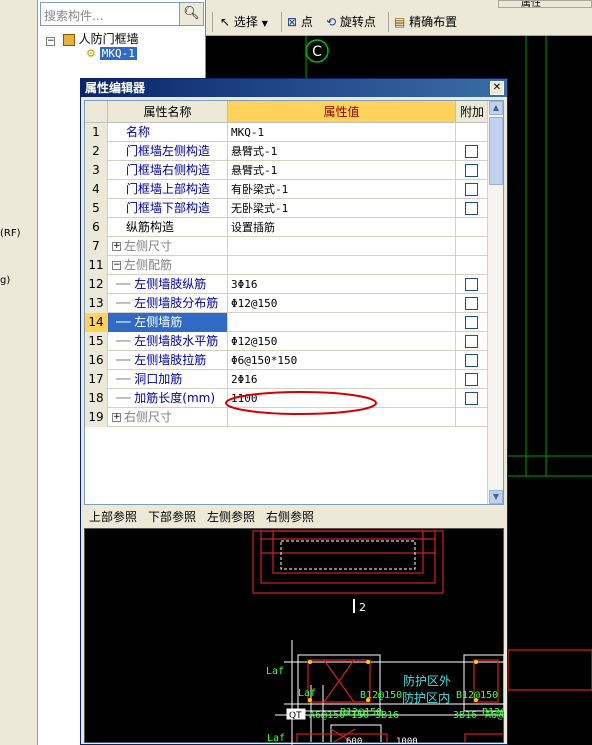  I want to click on inside-zone-label: 防护区内, so click(426, 697).